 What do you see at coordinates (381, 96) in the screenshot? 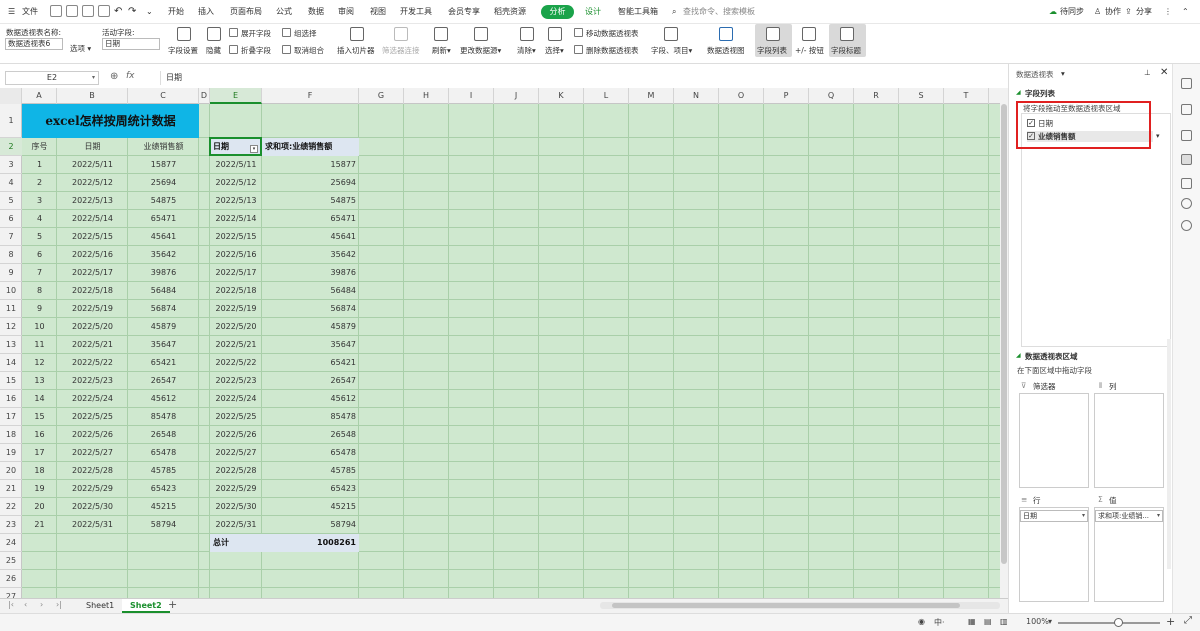
I see `column-header-g: G` at bounding box center [381, 96].